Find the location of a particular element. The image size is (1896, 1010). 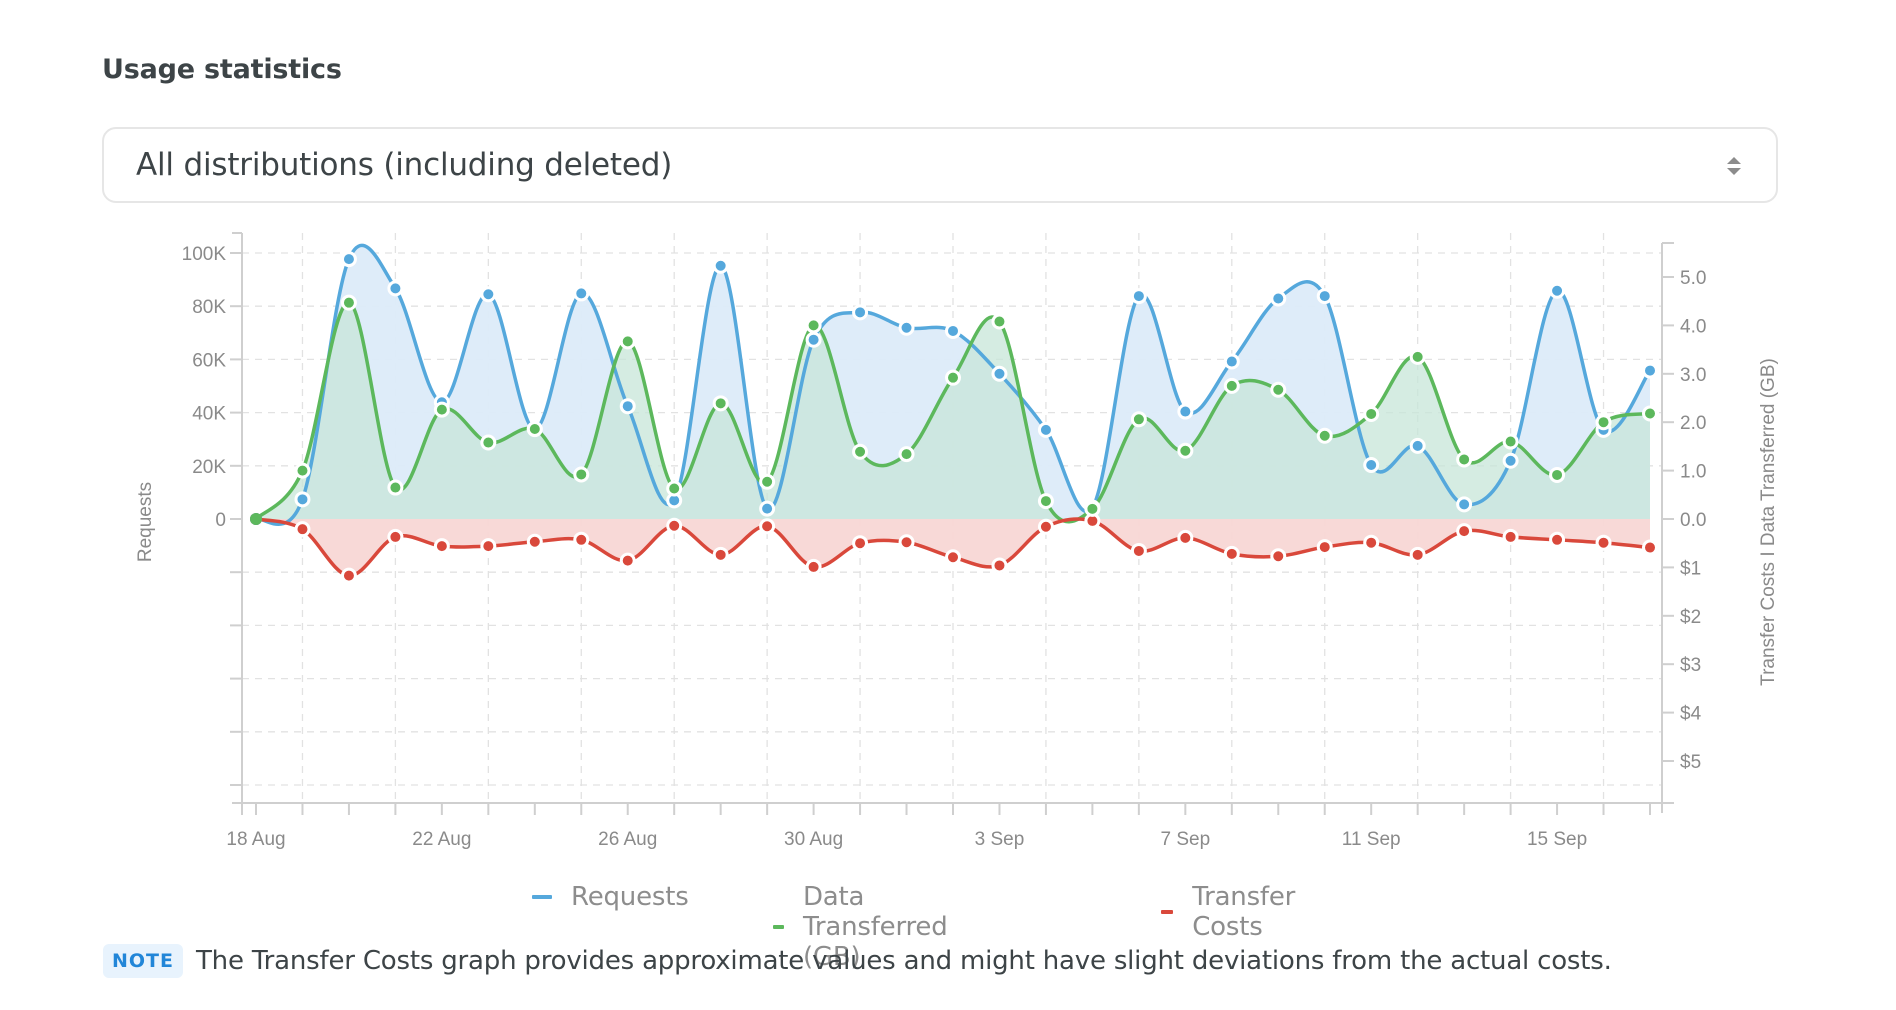

left-axis-tick-label: 60K is located at coordinates (209, 360).